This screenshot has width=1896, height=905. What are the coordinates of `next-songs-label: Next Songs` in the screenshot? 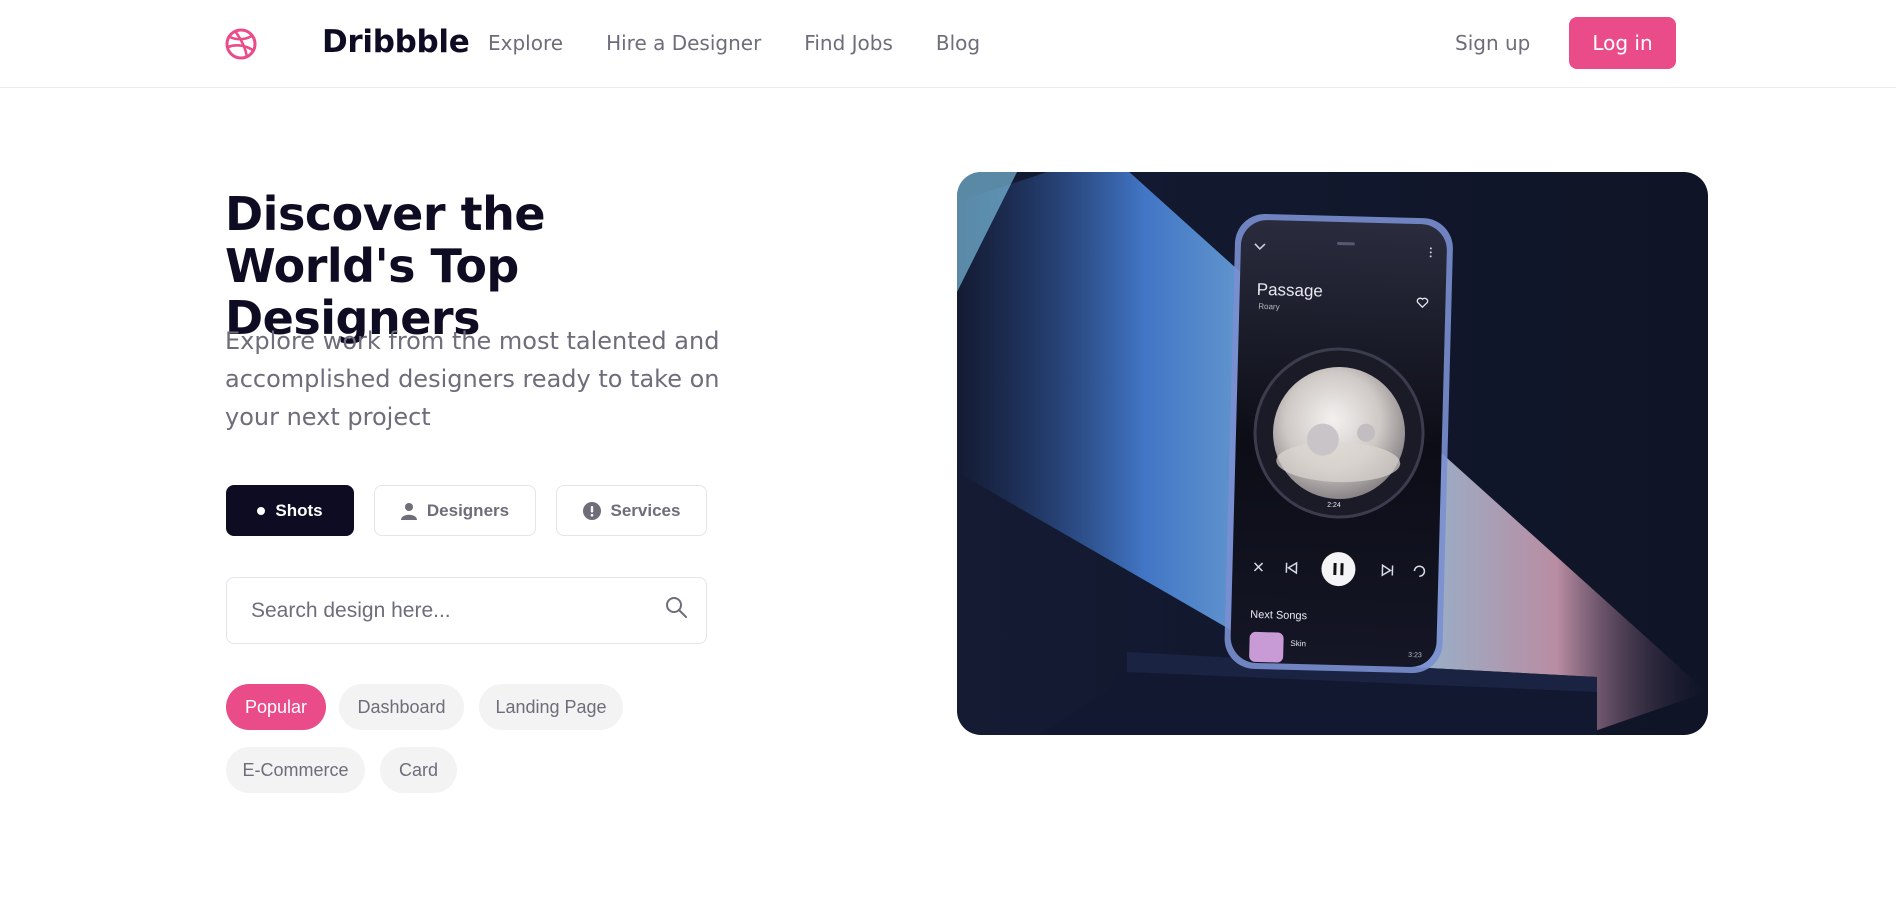 It's located at (1279, 615).